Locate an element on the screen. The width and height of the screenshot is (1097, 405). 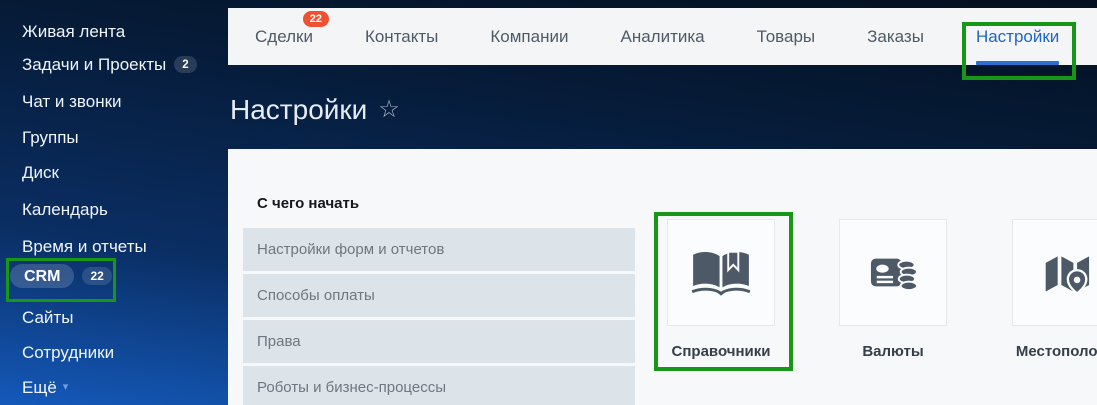
tile-dictionaries is located at coordinates (721, 272).